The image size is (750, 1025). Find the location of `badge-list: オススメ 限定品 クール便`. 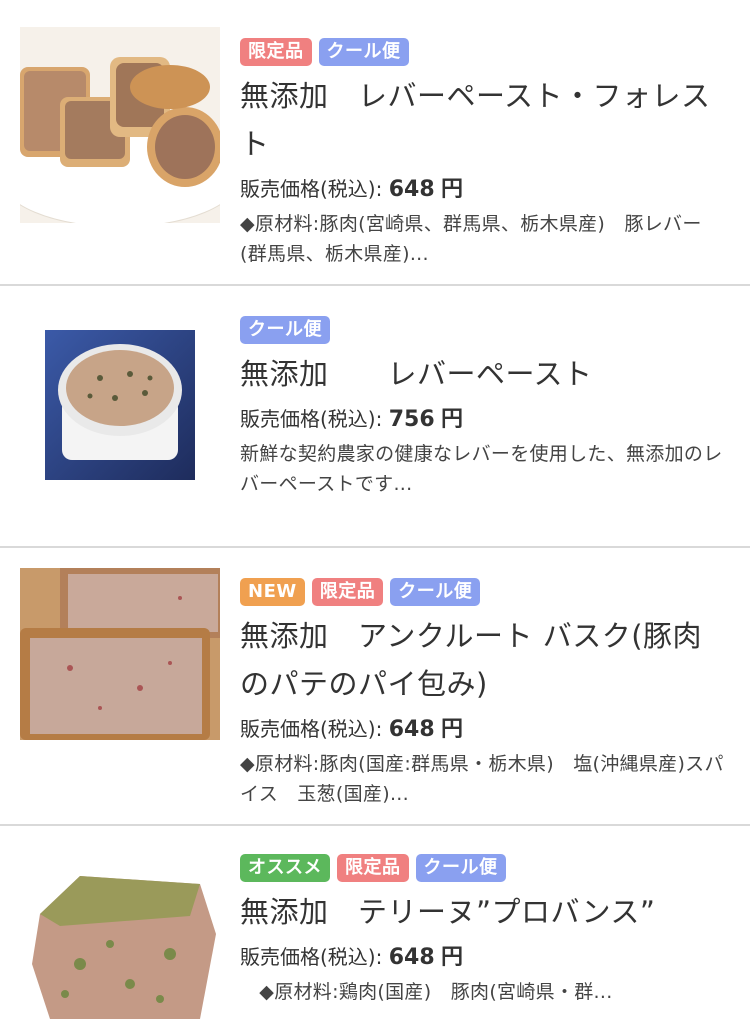

badge-list: オススメ 限定品 クール便 is located at coordinates (483, 868).